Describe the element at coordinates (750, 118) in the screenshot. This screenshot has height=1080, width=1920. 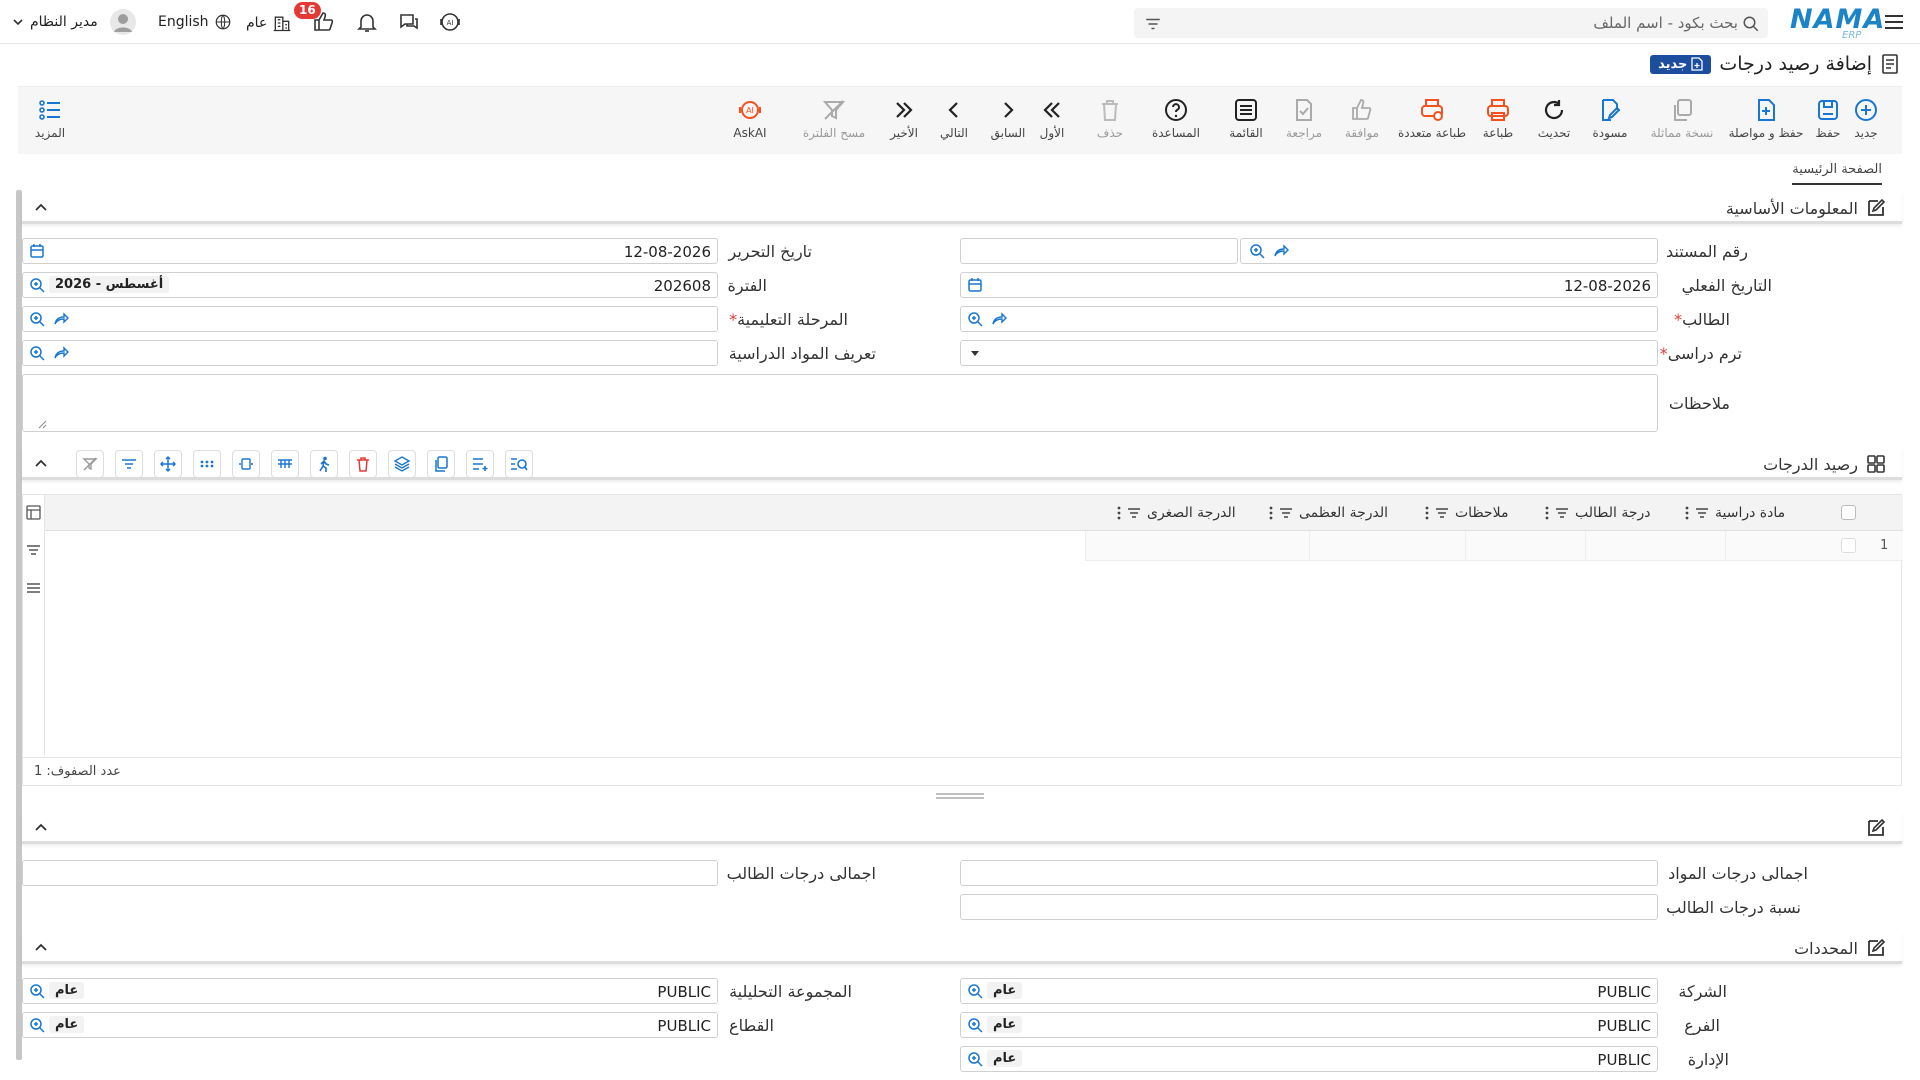
I see `askai-button: AI AskAI` at that location.